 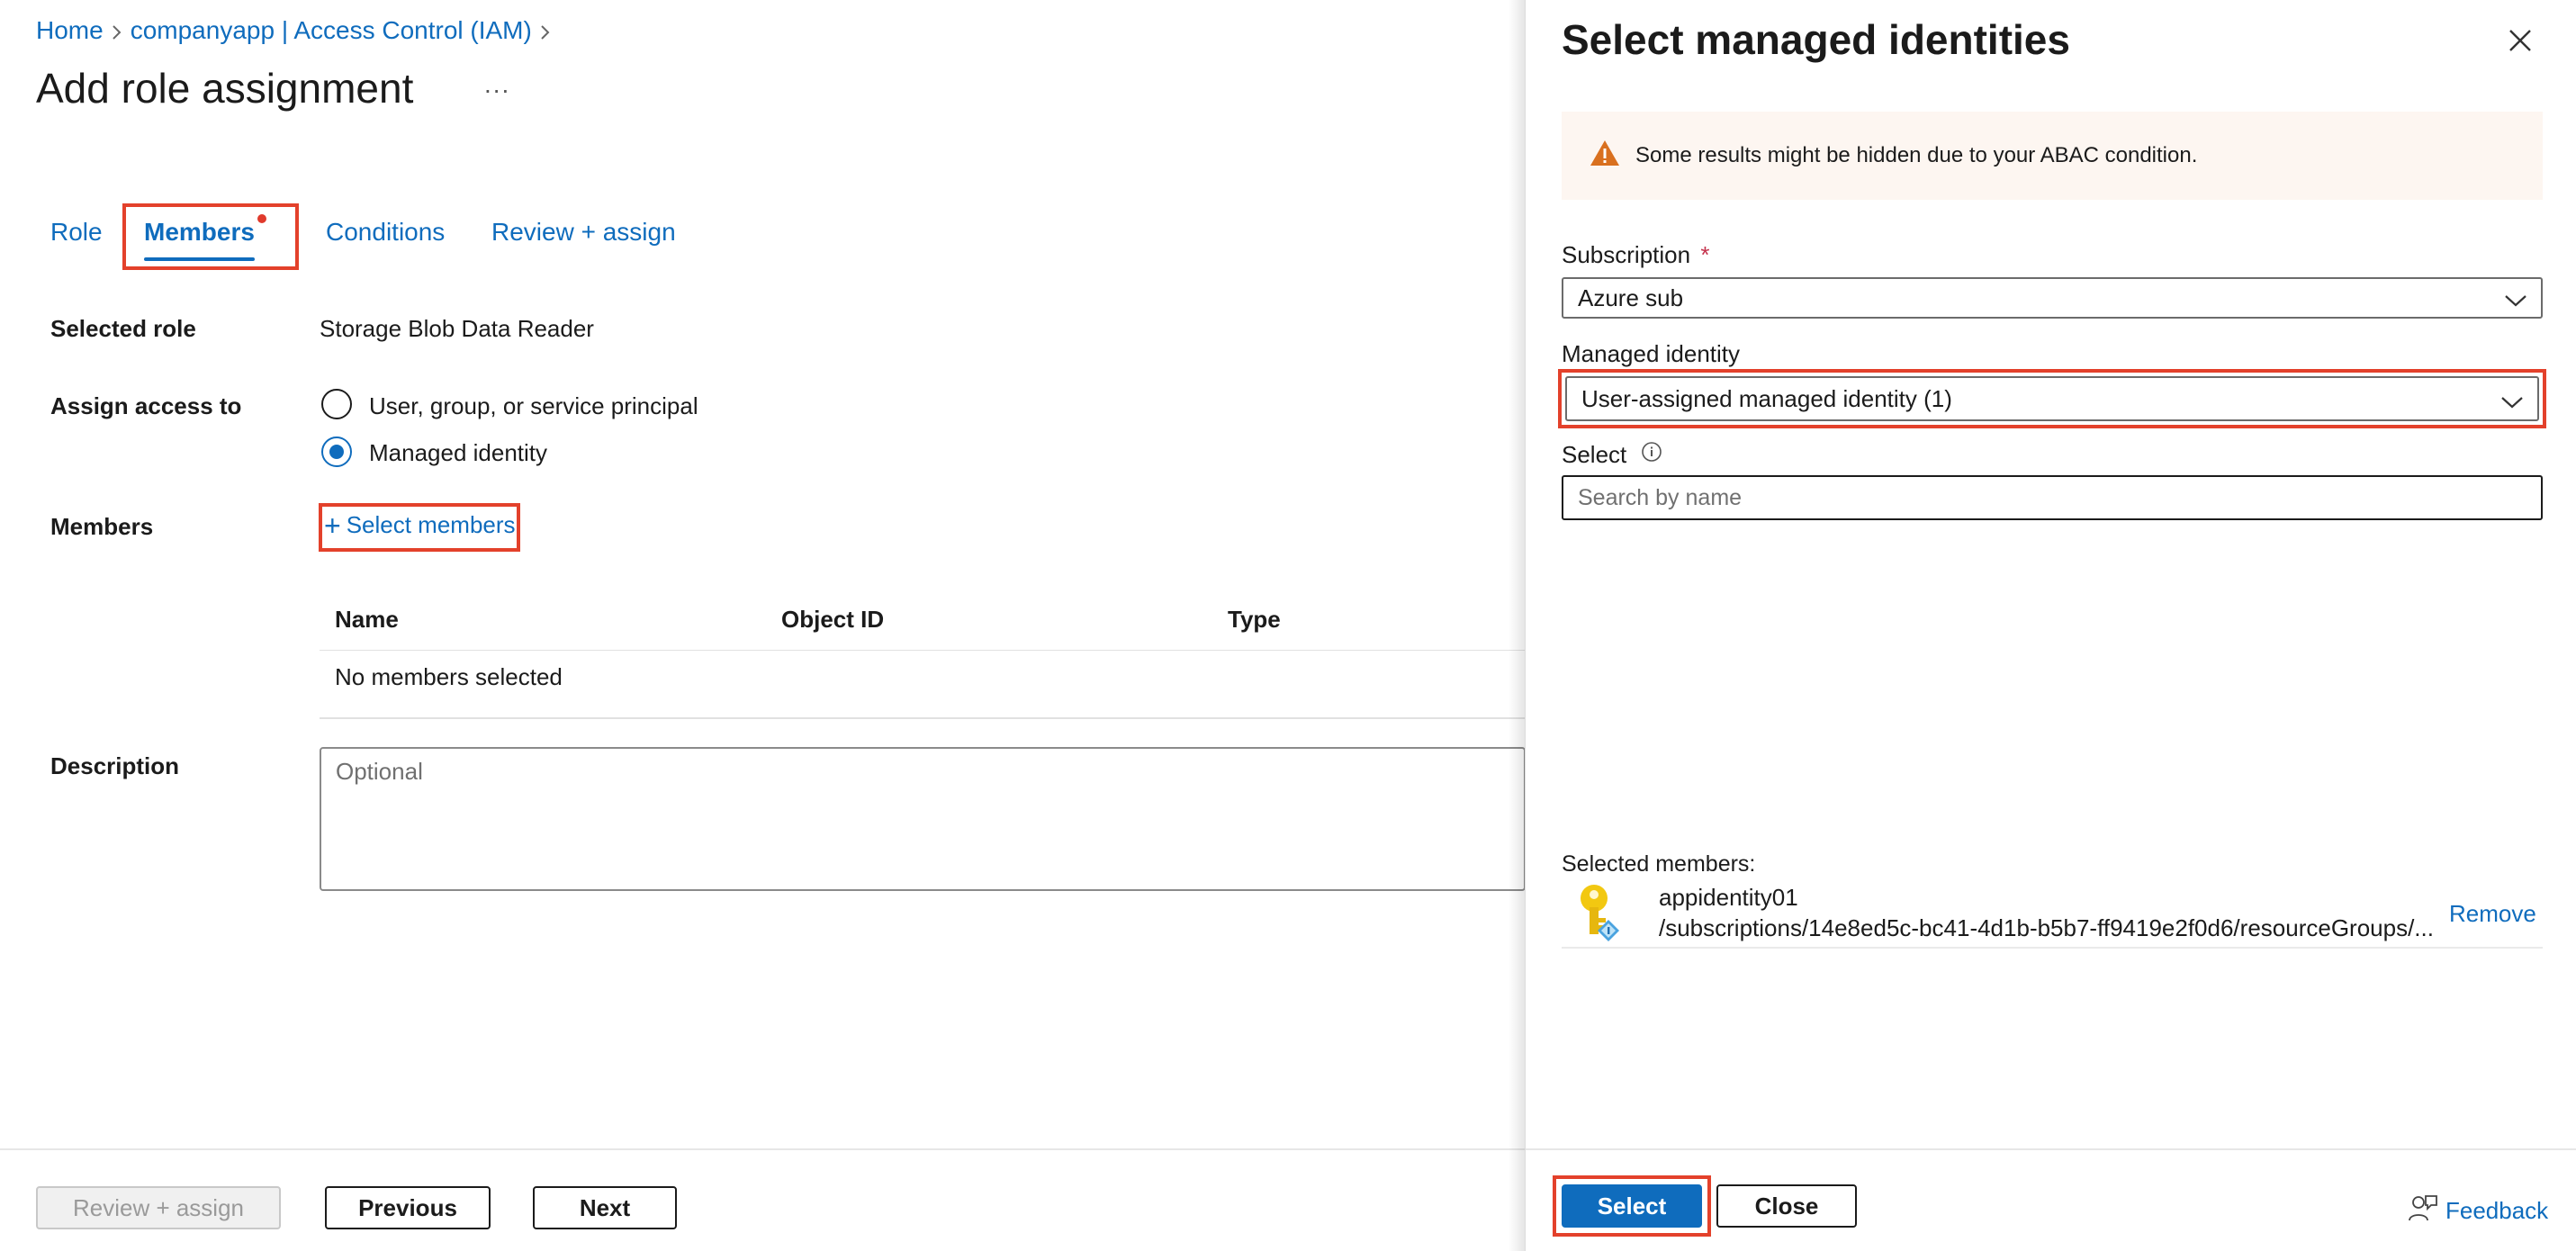 What do you see at coordinates (70, 31) in the screenshot?
I see `breadcrumb-home-link: Home` at bounding box center [70, 31].